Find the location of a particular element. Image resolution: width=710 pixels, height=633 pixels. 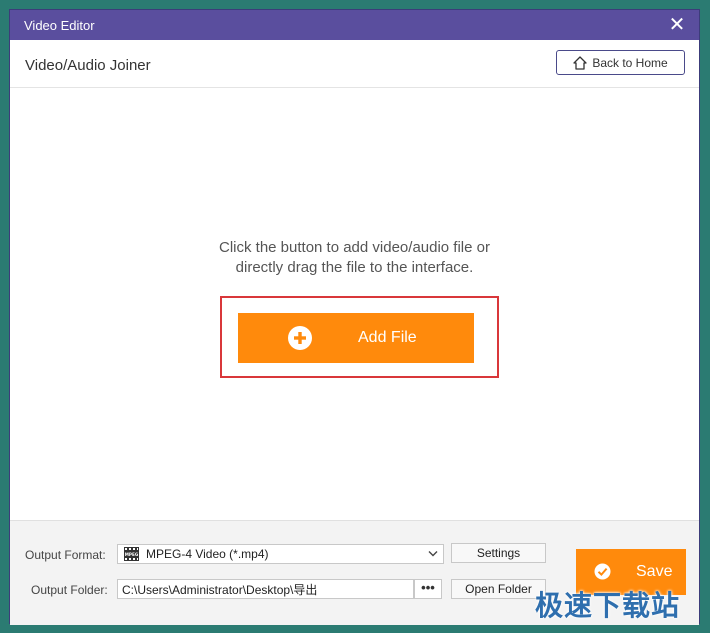

plus-circle-icon is located at coordinates (300, 338).